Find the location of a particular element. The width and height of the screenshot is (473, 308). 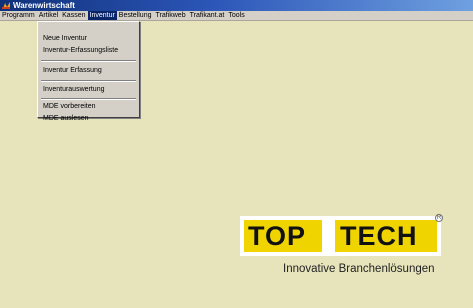

menu-item-inventur-erfassungsliste: Inventur-Erfassungsliste is located at coordinates (80, 50).